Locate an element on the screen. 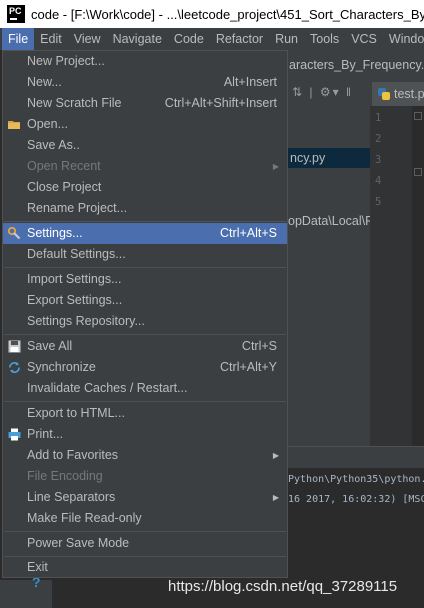  menu-item-label: Add to Favorites is located at coordinates (73, 455).